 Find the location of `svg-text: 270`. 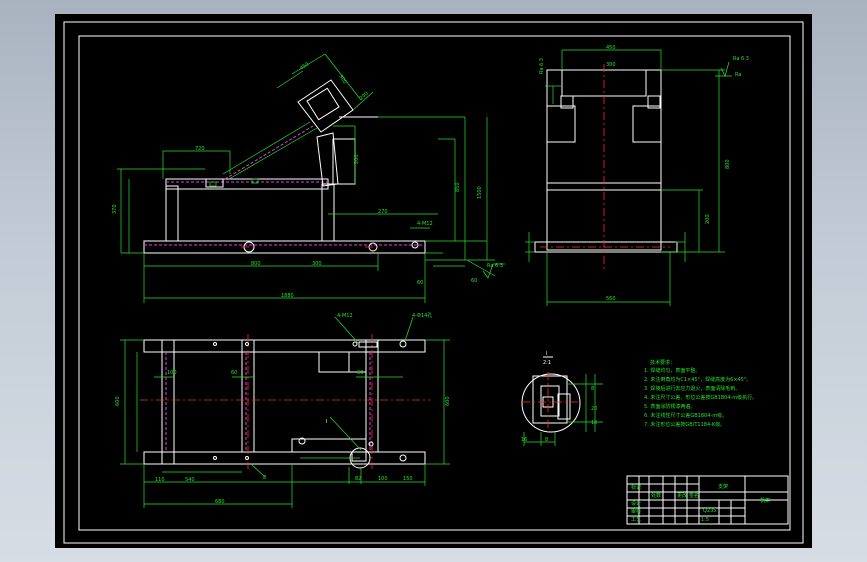

svg-text: 270 is located at coordinates (383, 212).